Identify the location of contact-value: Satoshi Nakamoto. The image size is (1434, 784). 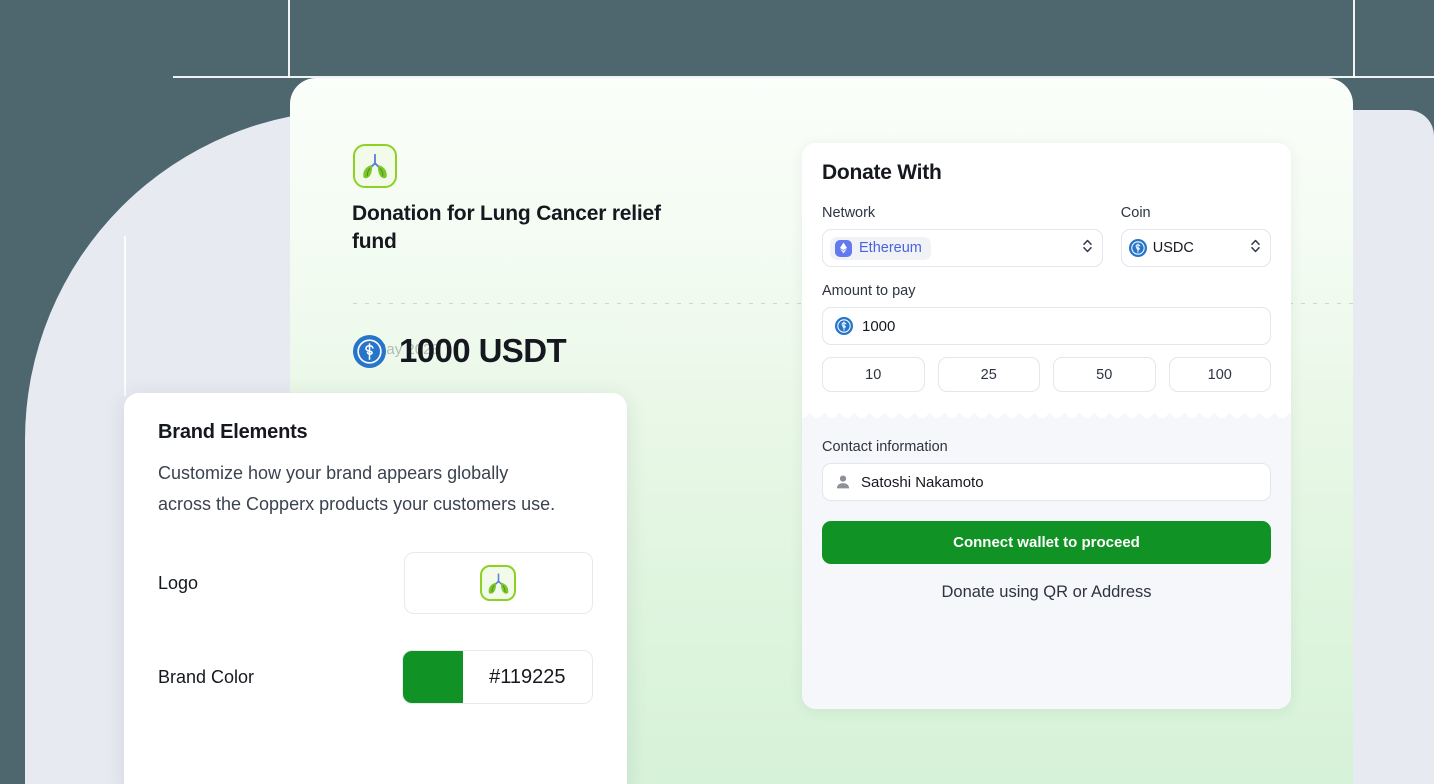
(922, 482).